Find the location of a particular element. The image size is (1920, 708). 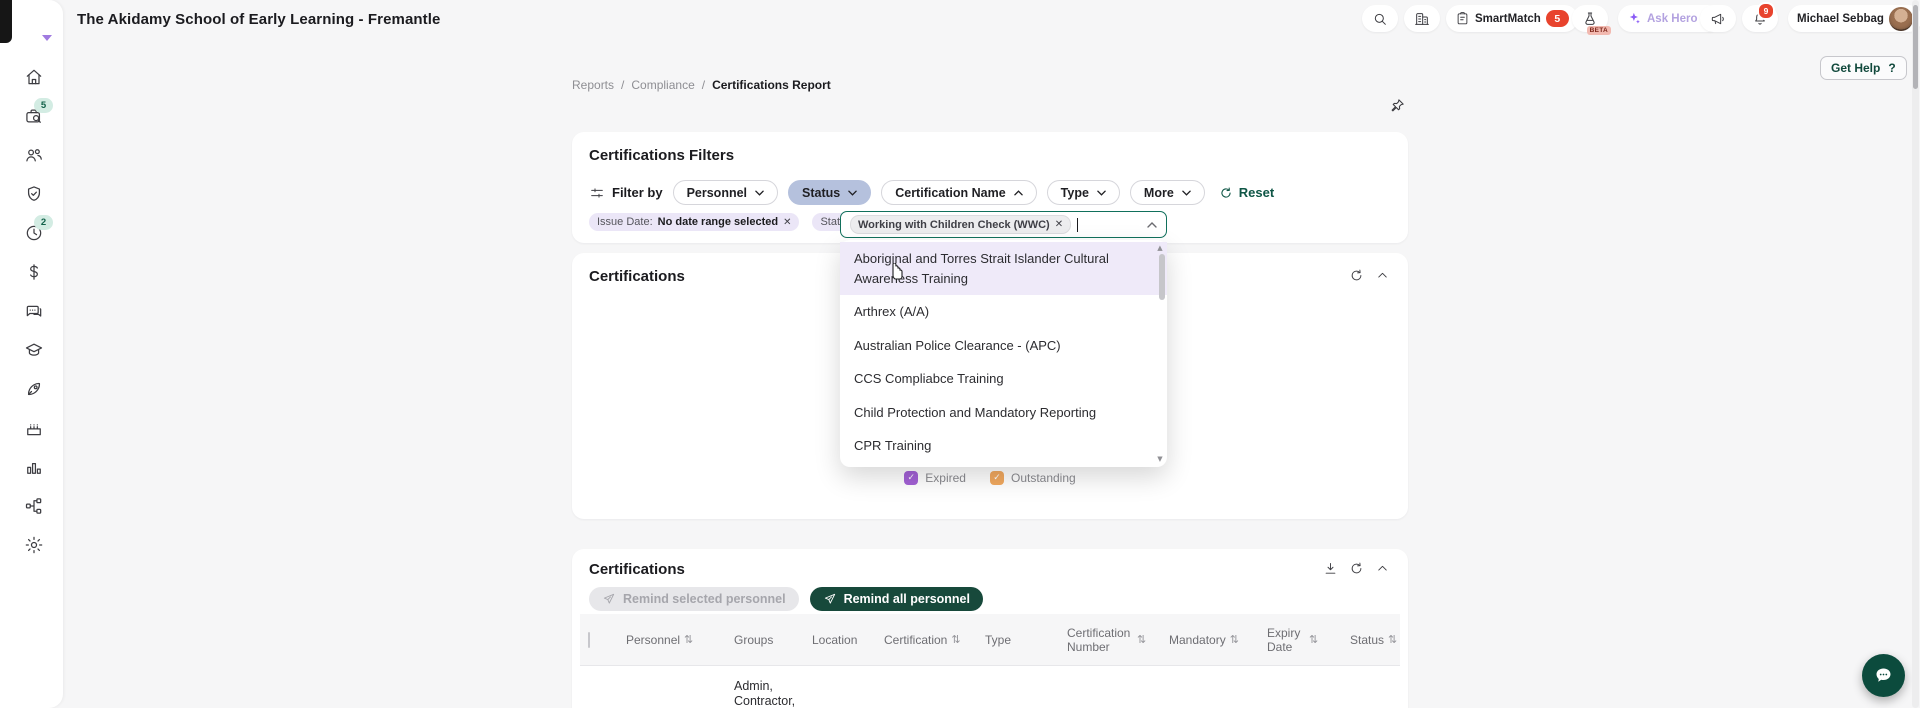

sidebar-item-time: 2 is located at coordinates (38, 229).